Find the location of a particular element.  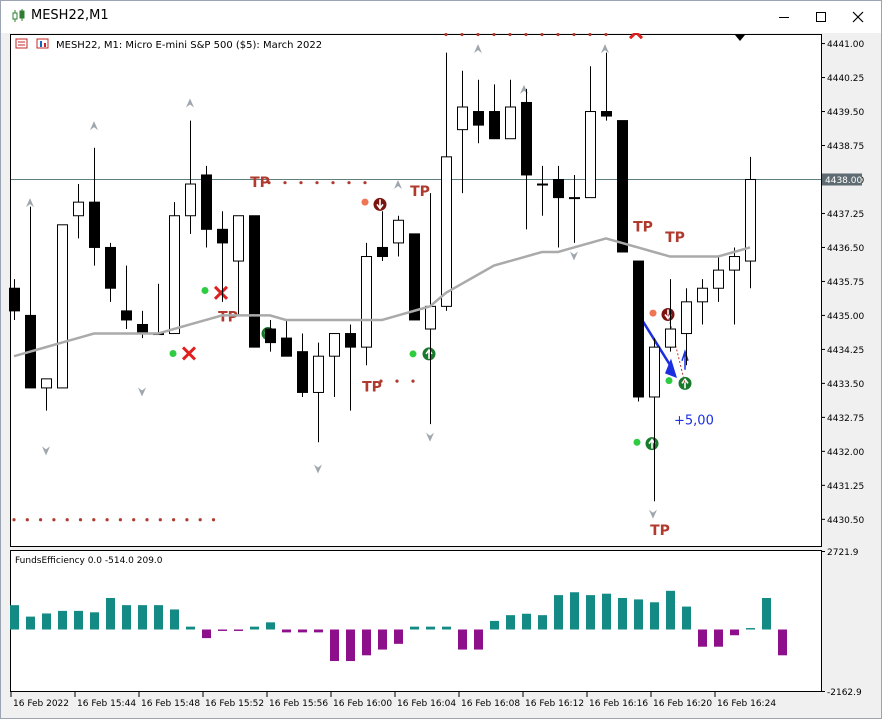

indicator-axis: 2721.9 -2162.9 is located at coordinates (841, 623).